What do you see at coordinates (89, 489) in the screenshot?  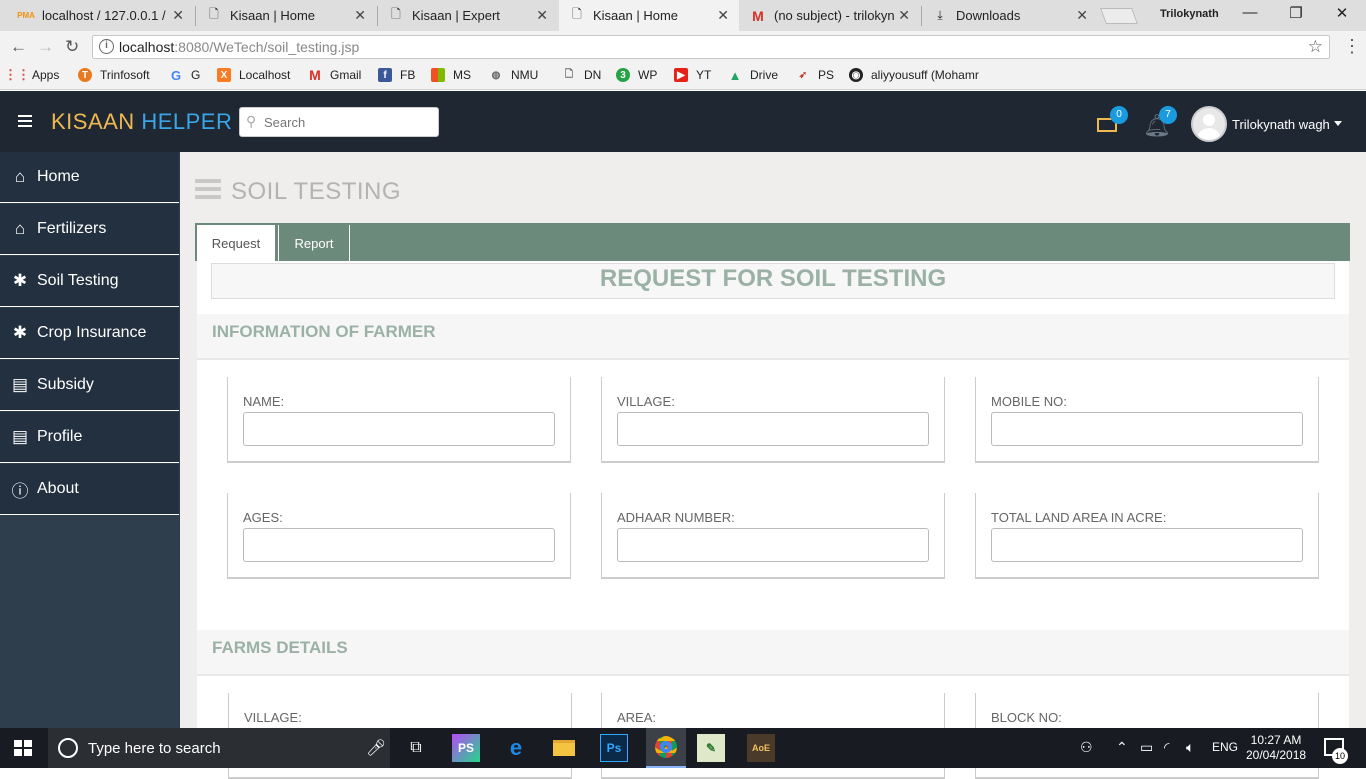 I see `sidebar-item-about: ⓘ About` at bounding box center [89, 489].